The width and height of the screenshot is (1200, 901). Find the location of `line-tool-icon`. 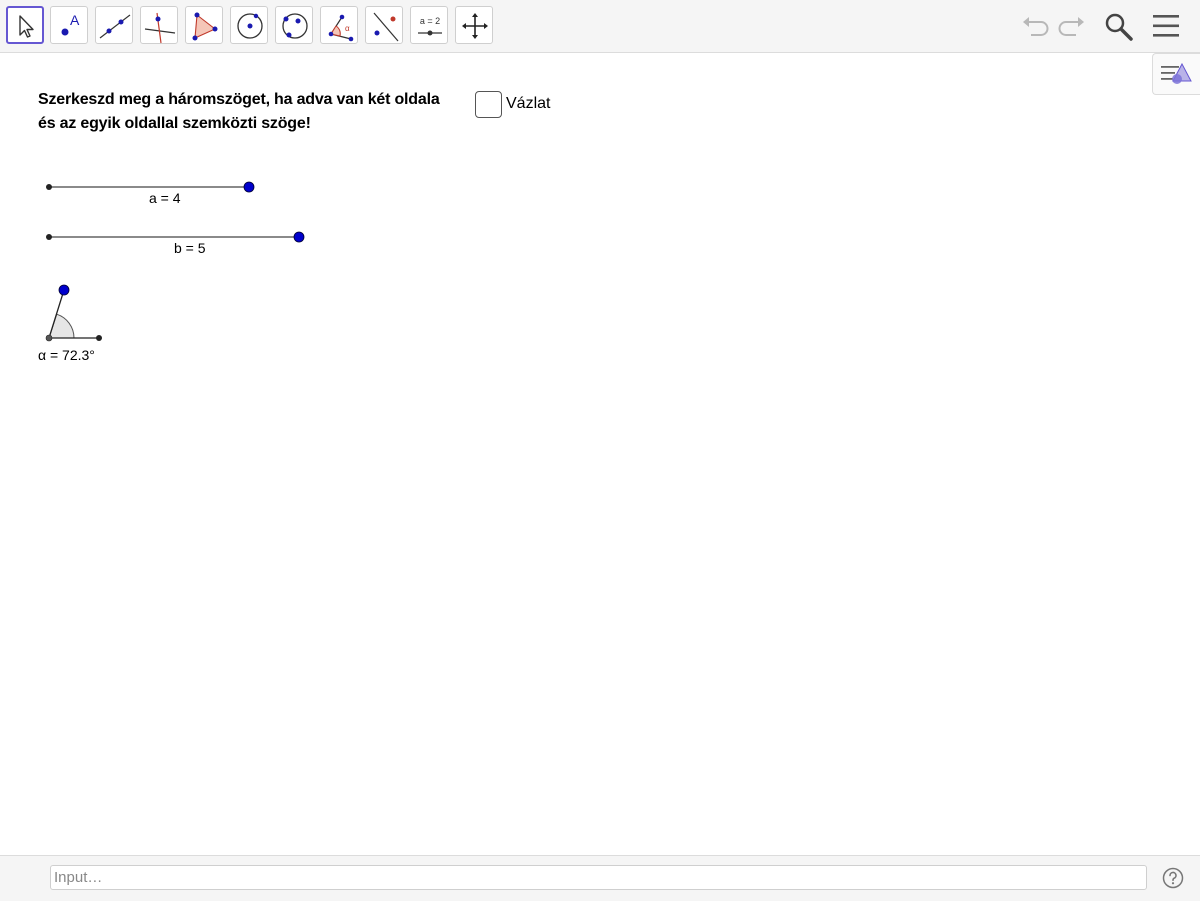

line-tool-icon is located at coordinates (115, 26).